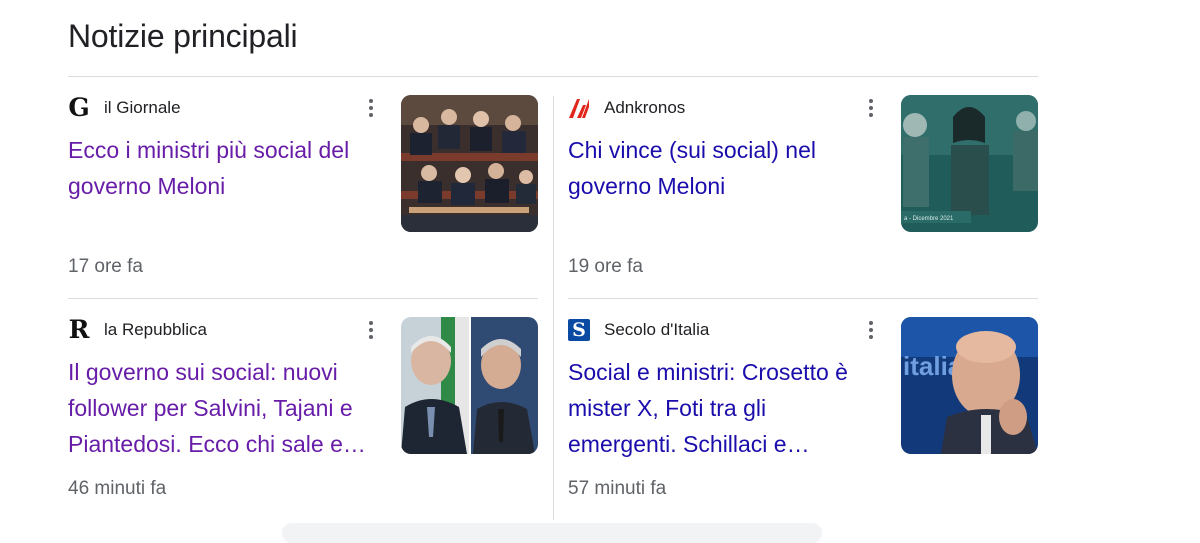 This screenshot has height=543, width=1200. I want to click on source-row: G il Giornale, so click(124, 107).